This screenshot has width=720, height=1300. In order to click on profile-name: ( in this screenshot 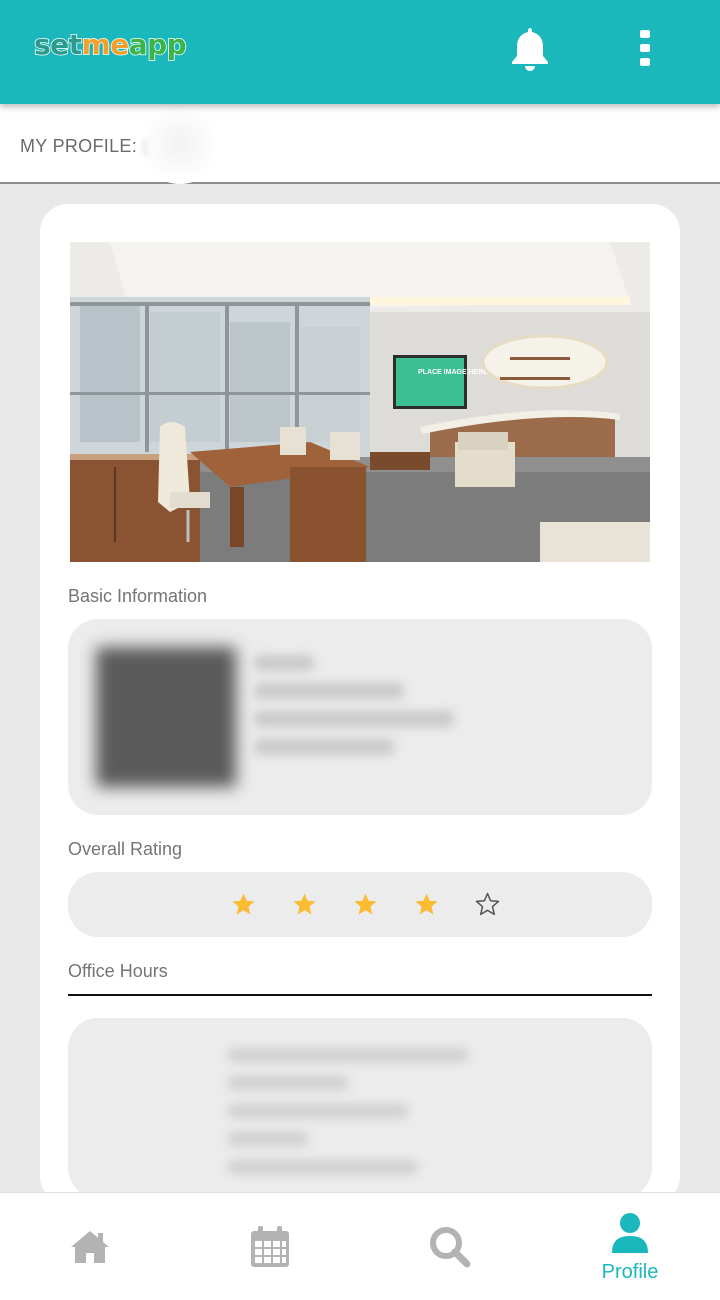, I will do `click(145, 146)`.